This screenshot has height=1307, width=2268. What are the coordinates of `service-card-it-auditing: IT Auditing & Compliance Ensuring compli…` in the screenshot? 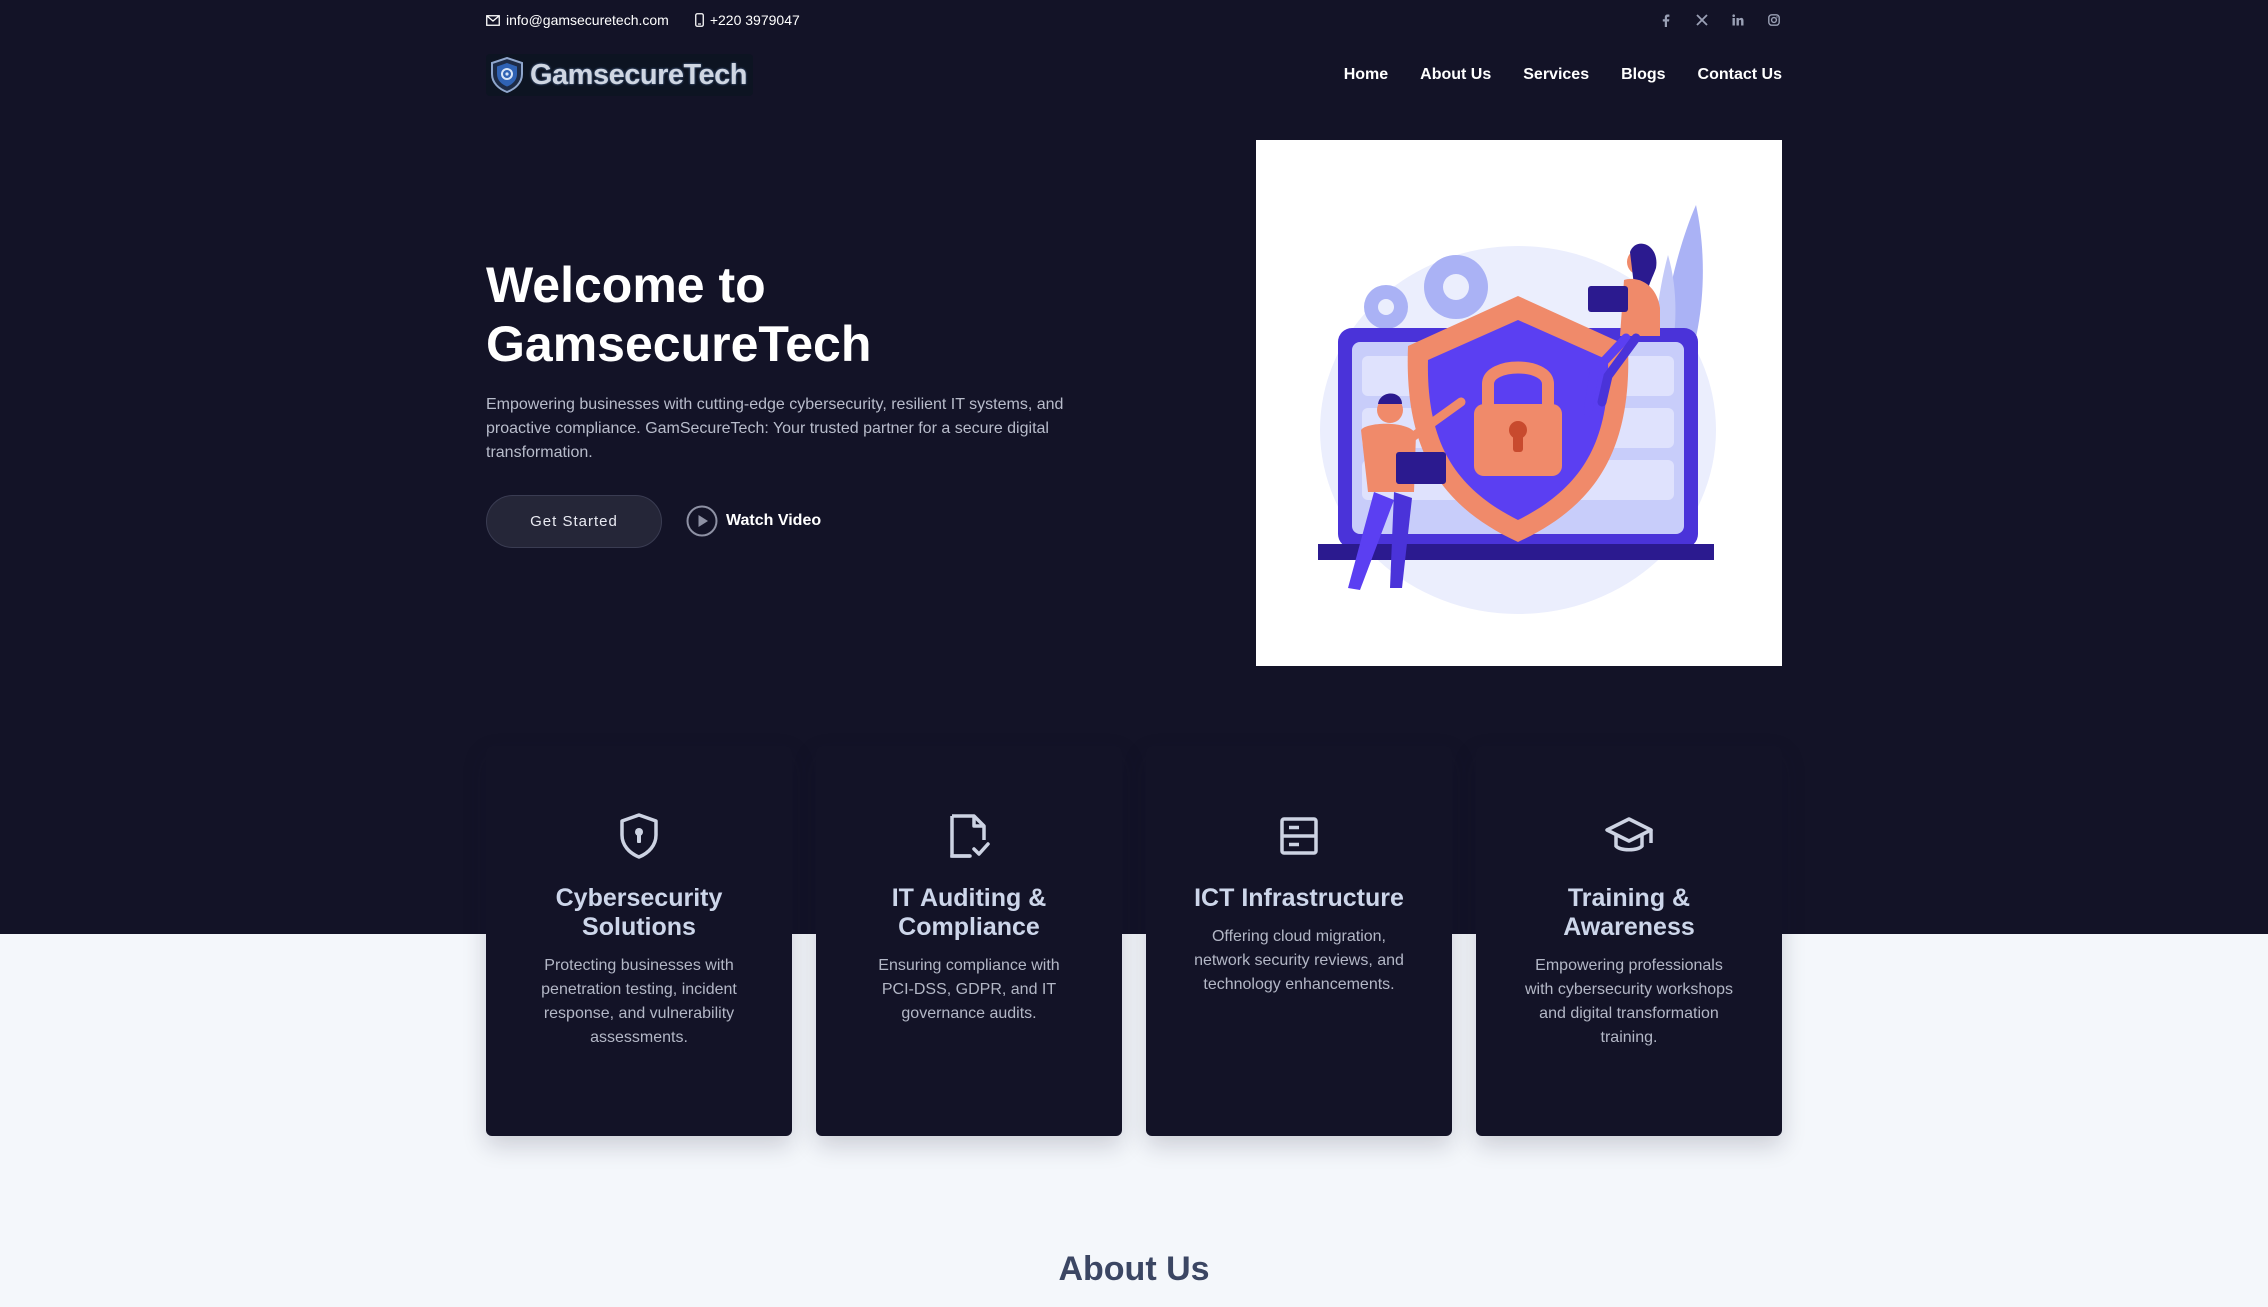 It's located at (969, 941).